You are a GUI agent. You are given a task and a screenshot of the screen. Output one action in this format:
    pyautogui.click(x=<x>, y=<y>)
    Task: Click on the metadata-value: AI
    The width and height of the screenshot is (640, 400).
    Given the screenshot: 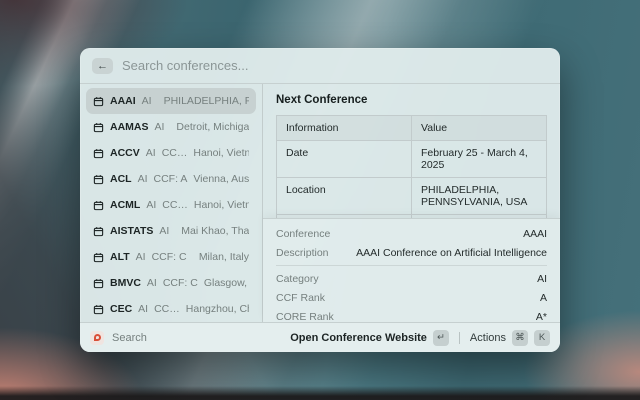 What is the action you would take?
    pyautogui.click(x=542, y=278)
    